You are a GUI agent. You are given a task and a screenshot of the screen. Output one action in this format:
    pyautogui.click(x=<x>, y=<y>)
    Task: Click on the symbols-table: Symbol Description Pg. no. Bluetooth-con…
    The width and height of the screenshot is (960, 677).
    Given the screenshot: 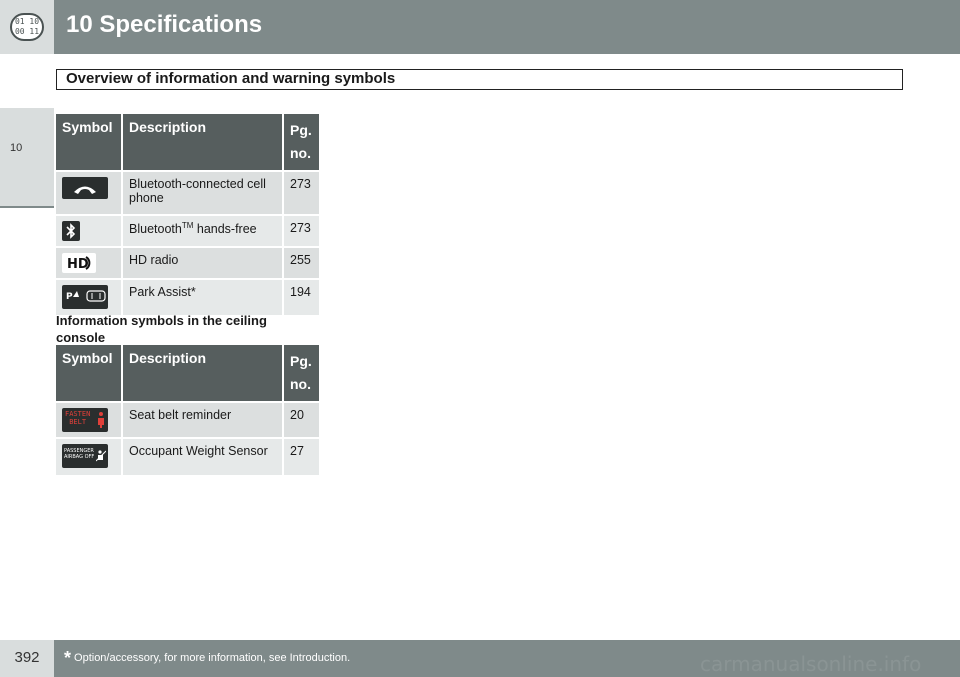 What is the action you would take?
    pyautogui.click(x=187, y=214)
    